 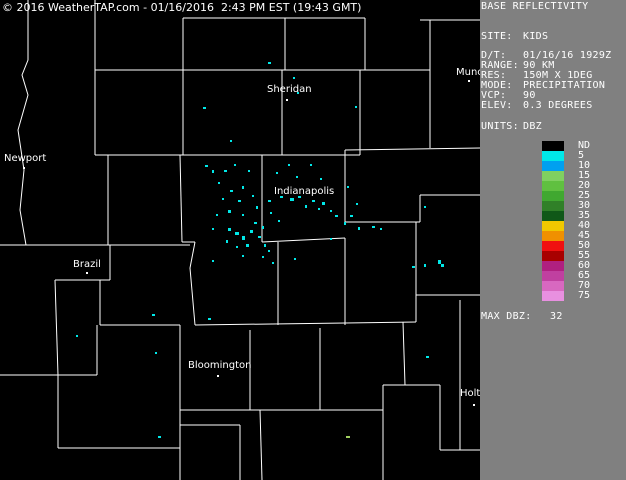 I want to click on city-label-sheridan: Sheridan, so click(x=289, y=89).